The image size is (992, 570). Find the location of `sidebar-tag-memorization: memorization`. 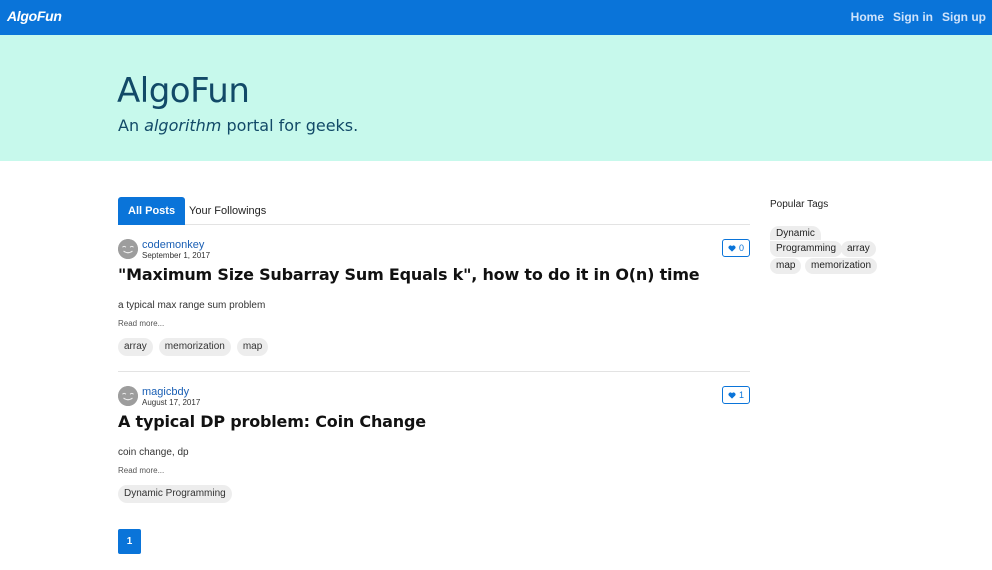

sidebar-tag-memorization: memorization is located at coordinates (841, 266).